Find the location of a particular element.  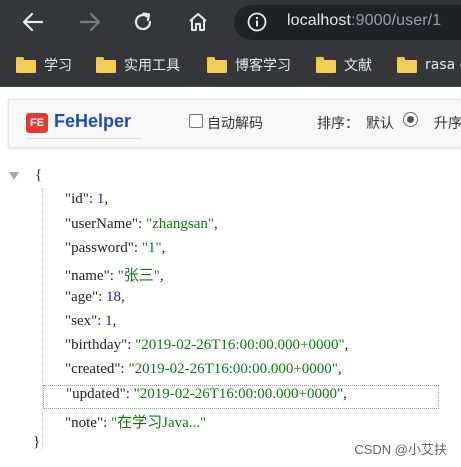

bookmark-rasa: rasa d is located at coordinates (429, 65).